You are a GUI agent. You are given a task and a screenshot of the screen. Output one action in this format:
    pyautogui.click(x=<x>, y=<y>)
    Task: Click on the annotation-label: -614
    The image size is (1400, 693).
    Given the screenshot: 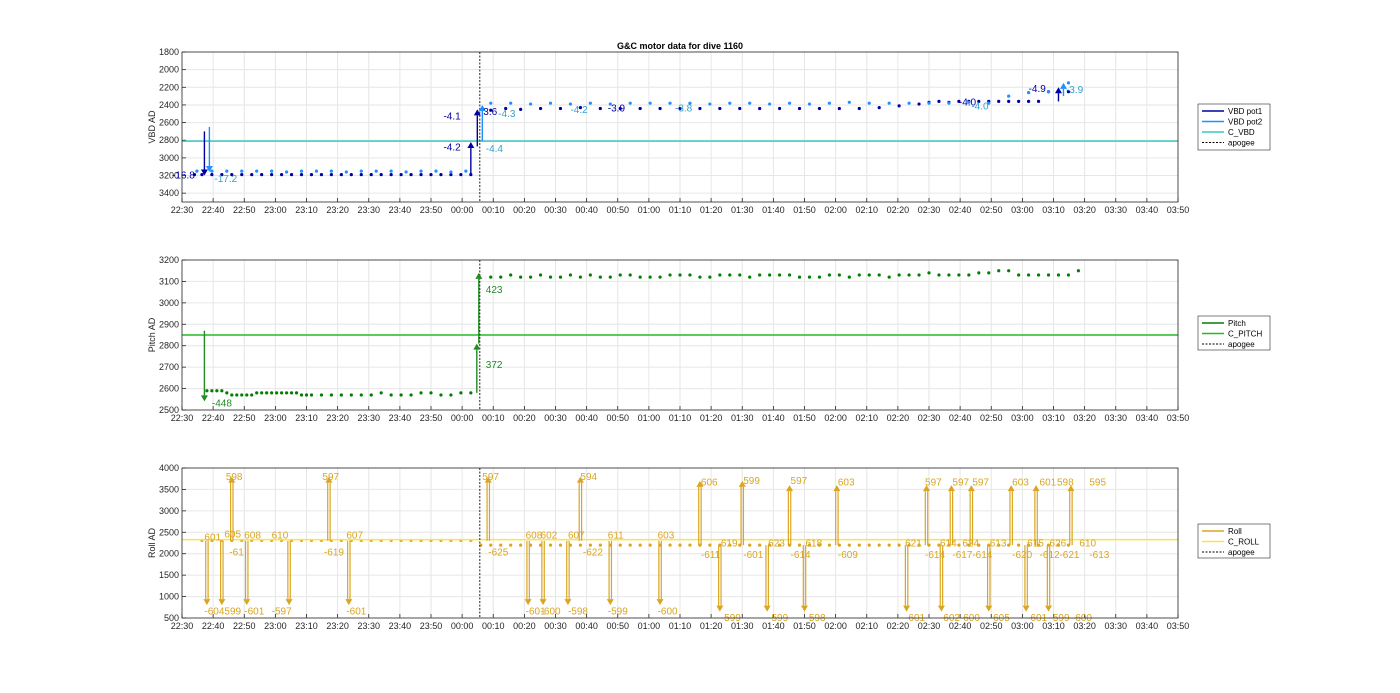 What is the action you would take?
    pyautogui.click(x=935, y=555)
    